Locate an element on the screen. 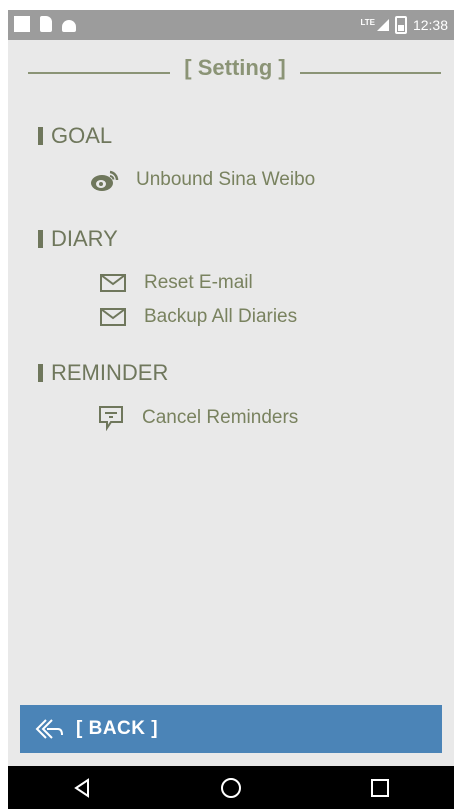 Image resolution: width=462 pixels, height=809 pixels. page-header: [ Setting ] is located at coordinates (231, 71).